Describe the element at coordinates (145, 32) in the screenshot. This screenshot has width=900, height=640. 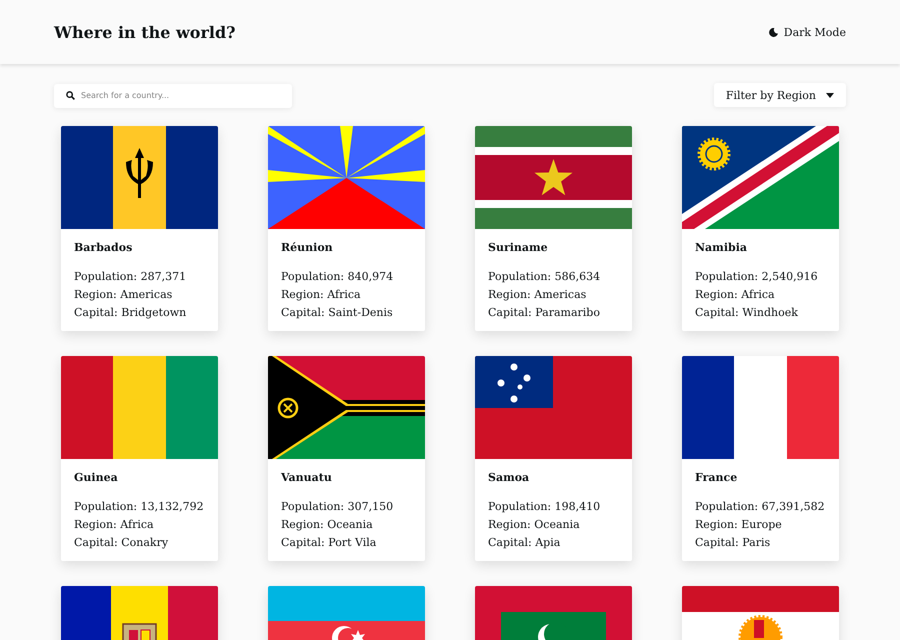
I see `site-title: Where in the world?` at that location.